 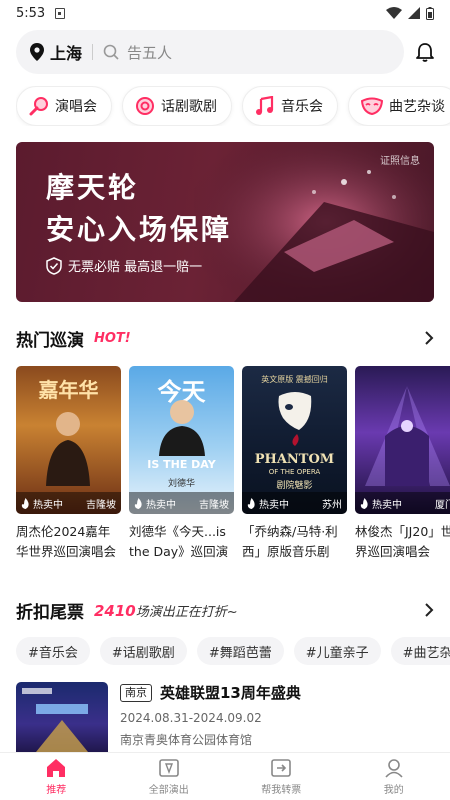 What do you see at coordinates (210, 52) in the screenshot?
I see `search-box: 上海 告五人` at bounding box center [210, 52].